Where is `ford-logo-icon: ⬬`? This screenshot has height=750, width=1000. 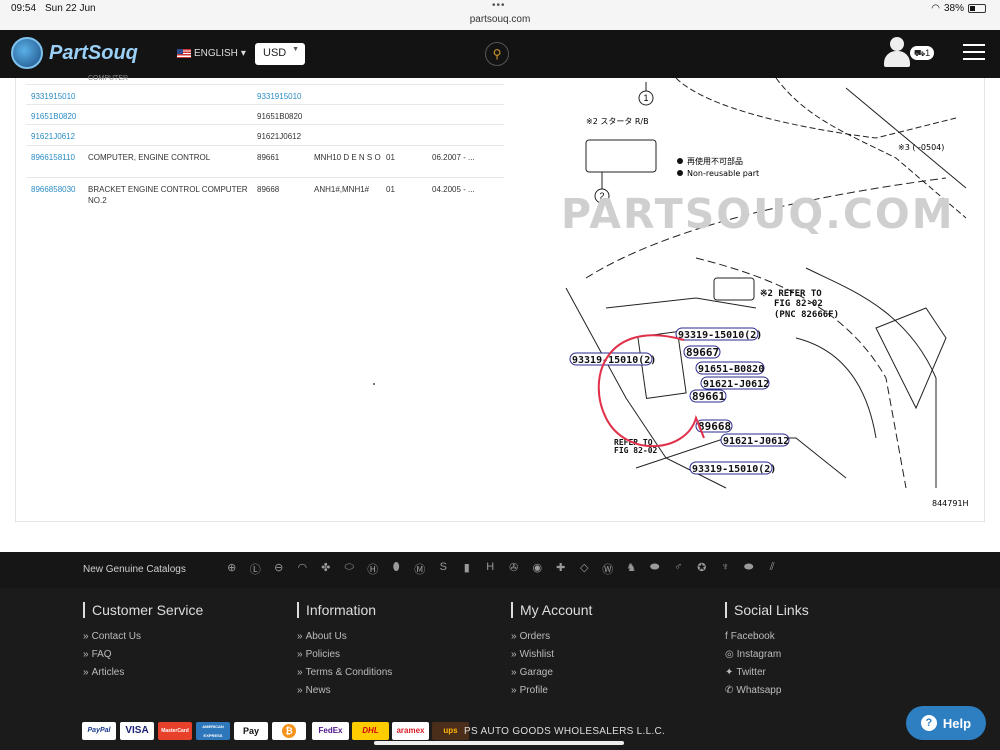
ford-logo-icon: ⬬ is located at coordinates (655, 569).